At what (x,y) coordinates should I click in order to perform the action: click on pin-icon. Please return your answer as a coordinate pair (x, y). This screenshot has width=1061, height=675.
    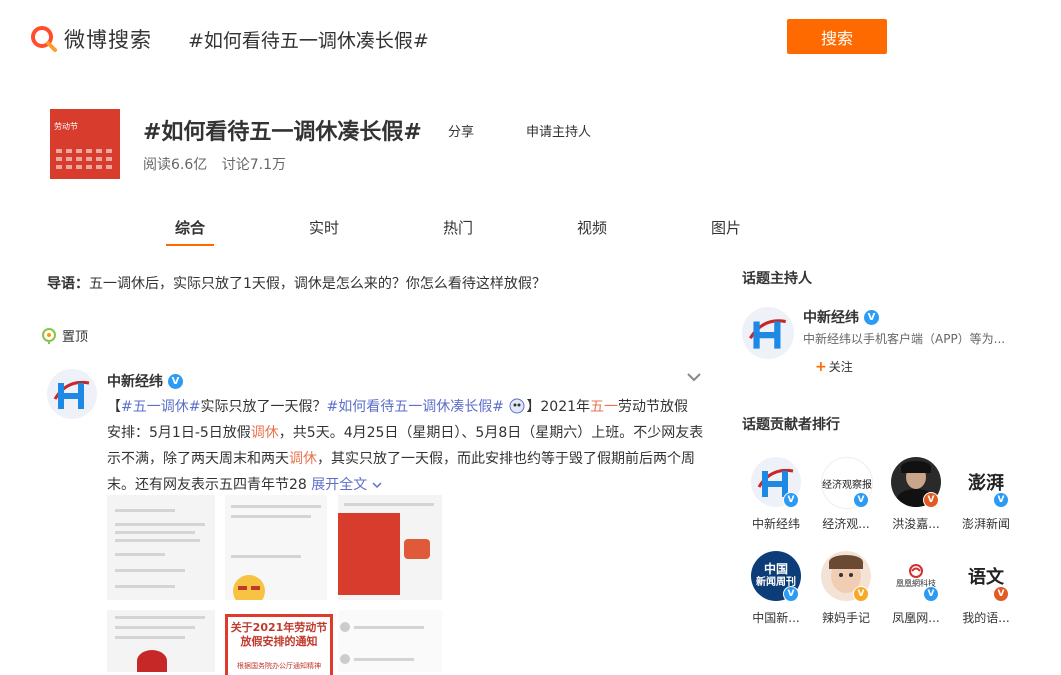
    Looking at the image, I should click on (49, 335).